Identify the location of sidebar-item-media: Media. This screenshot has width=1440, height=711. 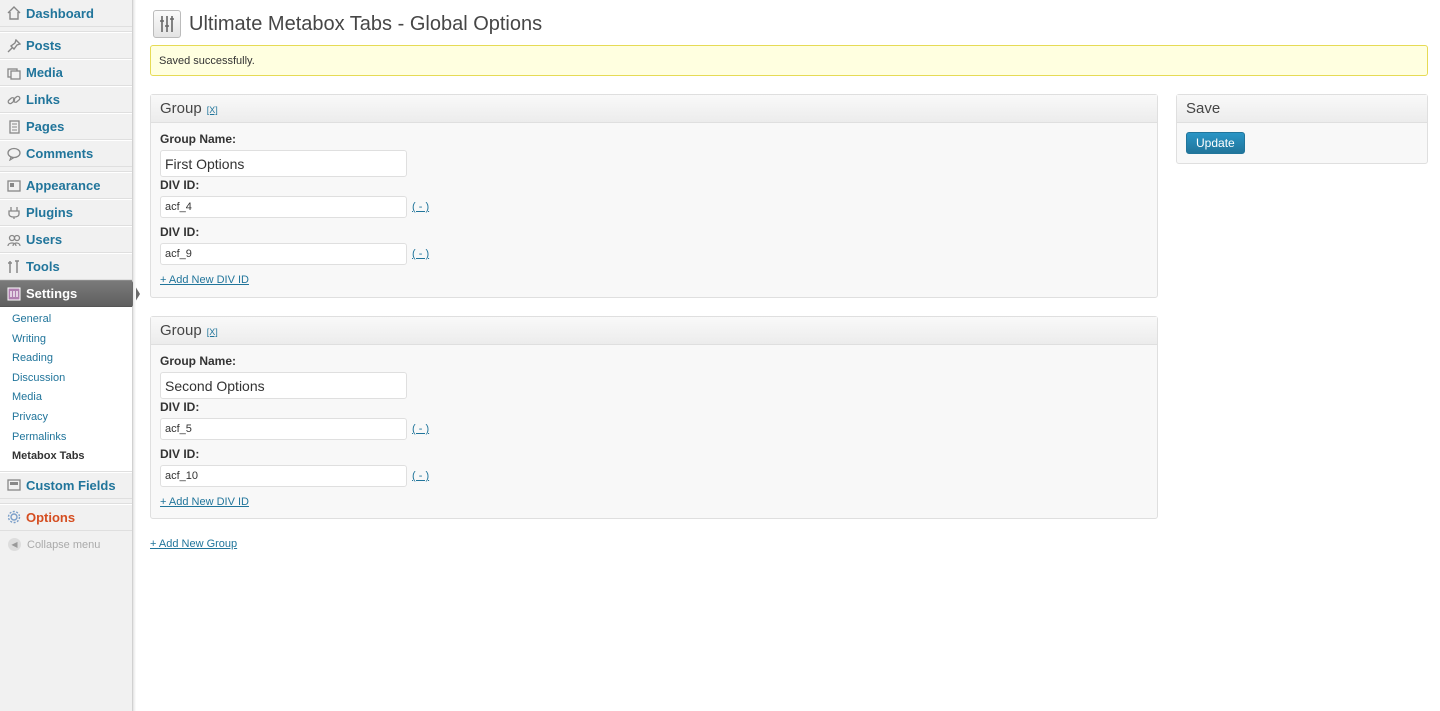
(66, 72).